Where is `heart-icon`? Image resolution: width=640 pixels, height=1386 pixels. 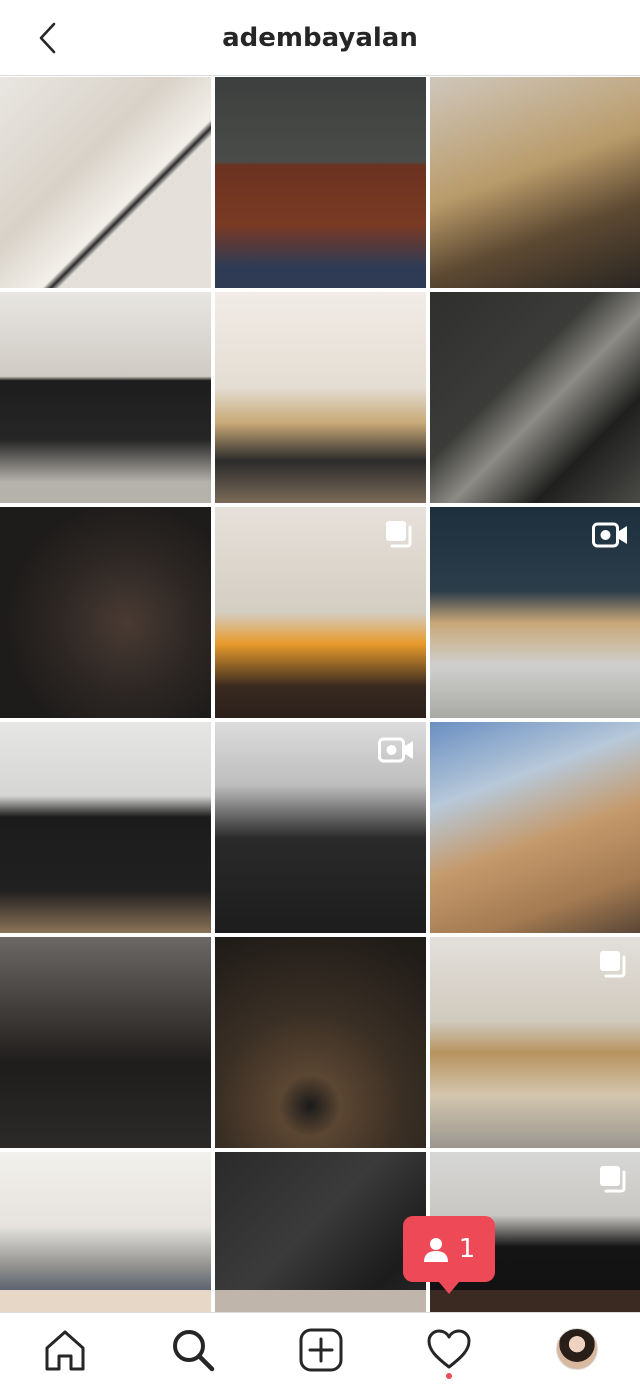 heart-icon is located at coordinates (449, 1350).